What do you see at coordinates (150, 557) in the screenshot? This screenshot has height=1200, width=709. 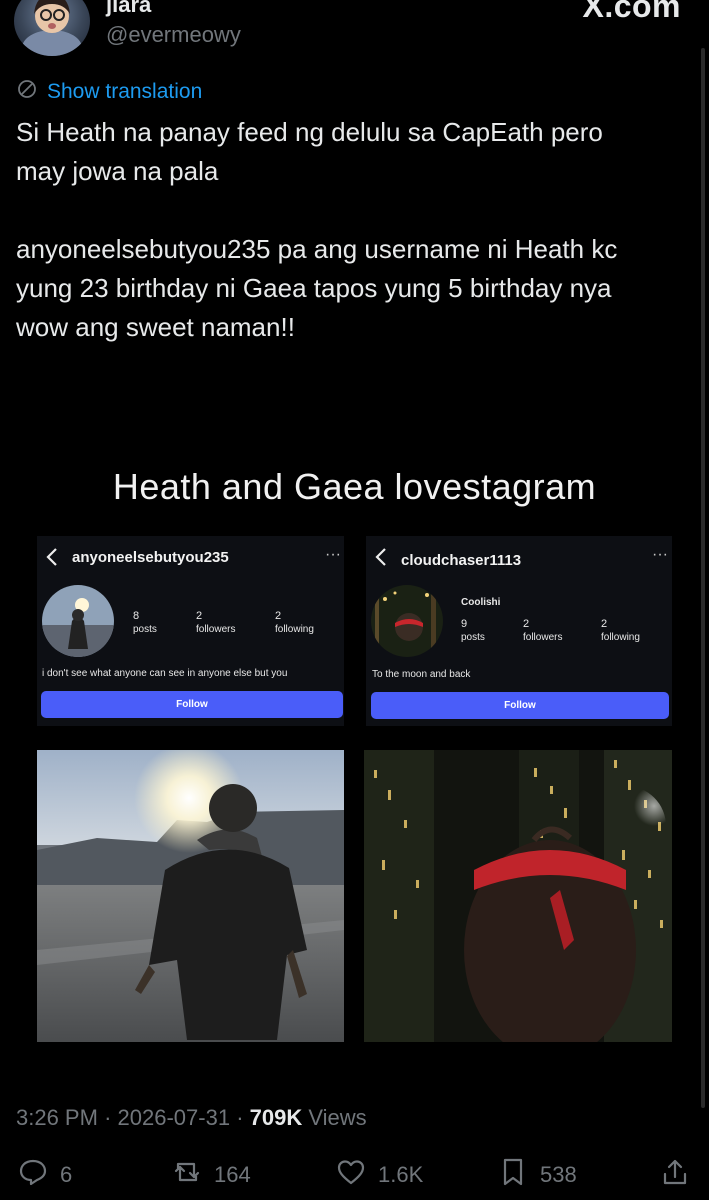 I see `profile-username: anyoneelsebutyou235` at bounding box center [150, 557].